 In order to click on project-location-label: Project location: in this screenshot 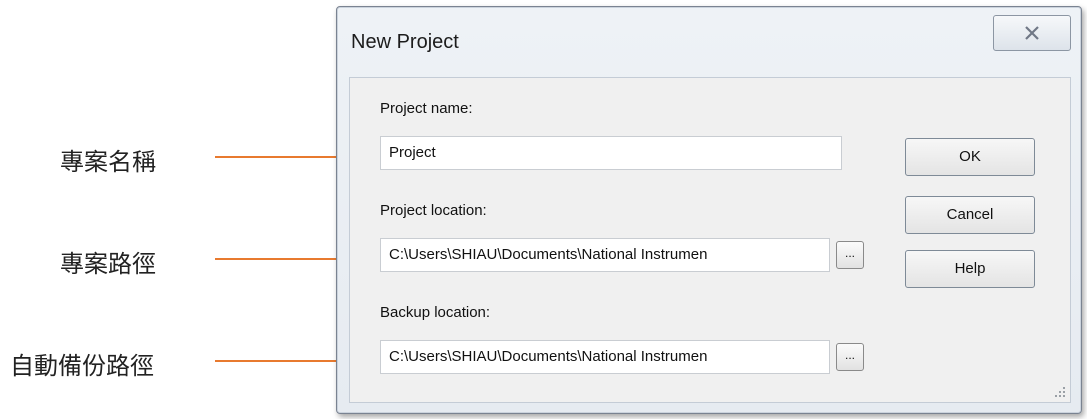, I will do `click(433, 210)`.